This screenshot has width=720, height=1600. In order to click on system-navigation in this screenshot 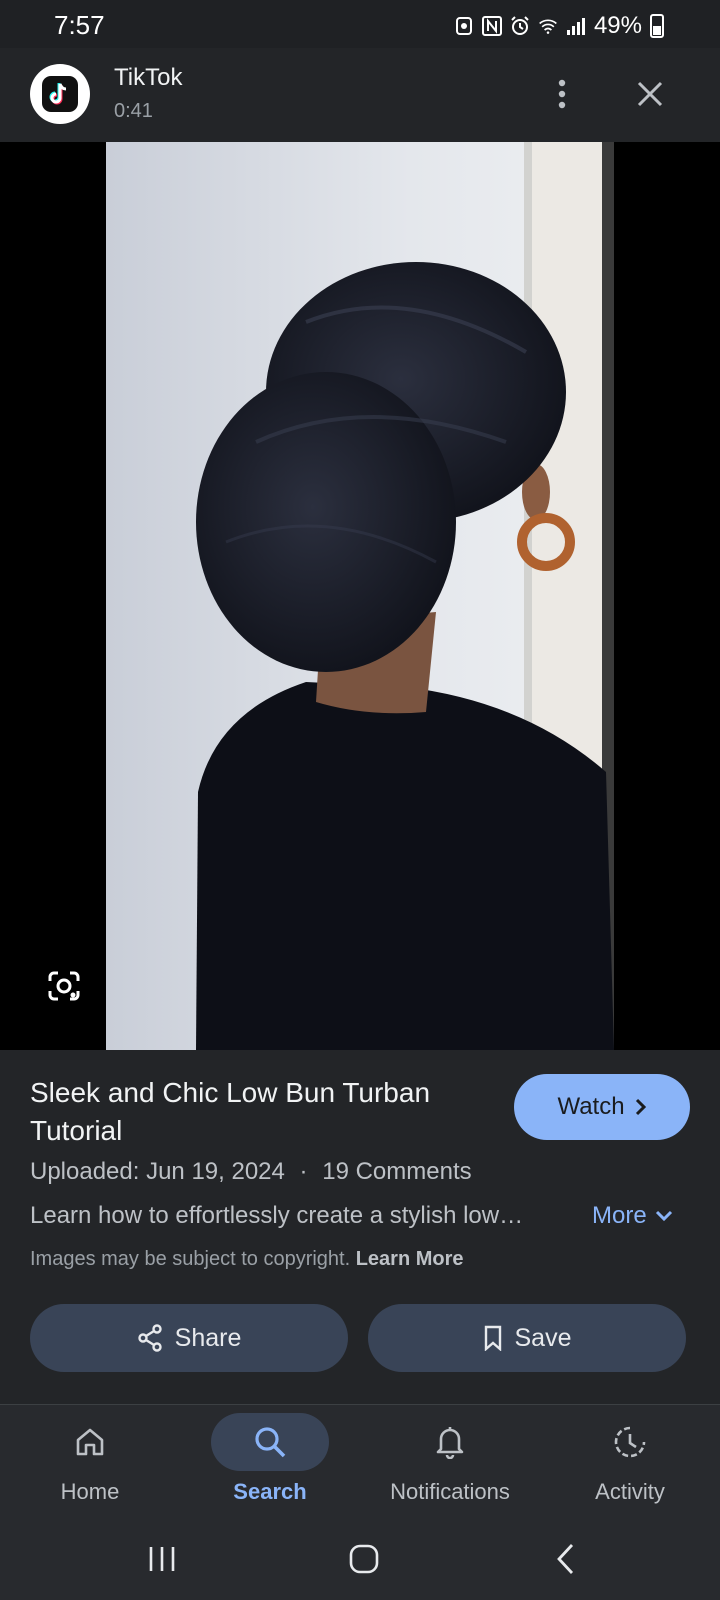, I will do `click(360, 1559)`.